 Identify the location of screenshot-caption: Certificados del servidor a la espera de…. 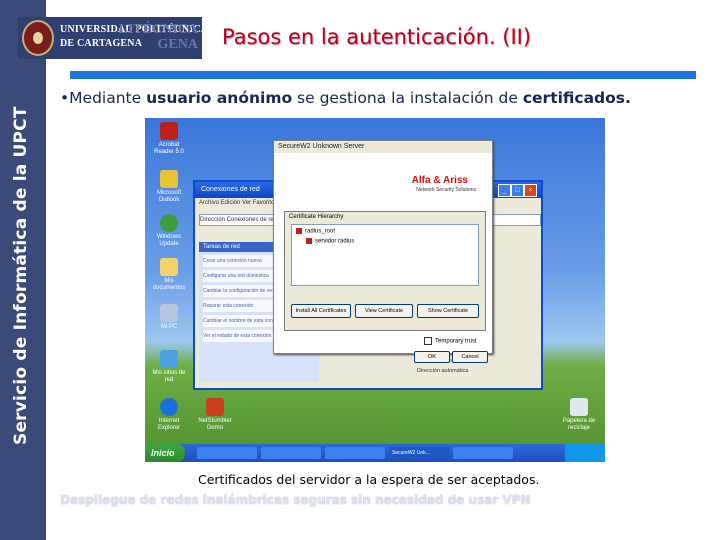
(369, 479).